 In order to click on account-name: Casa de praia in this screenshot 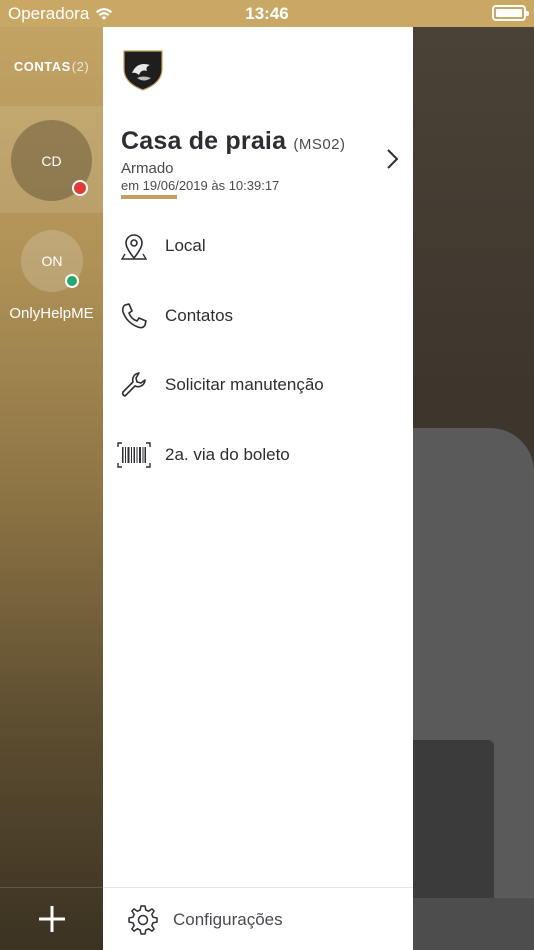, I will do `click(204, 141)`.